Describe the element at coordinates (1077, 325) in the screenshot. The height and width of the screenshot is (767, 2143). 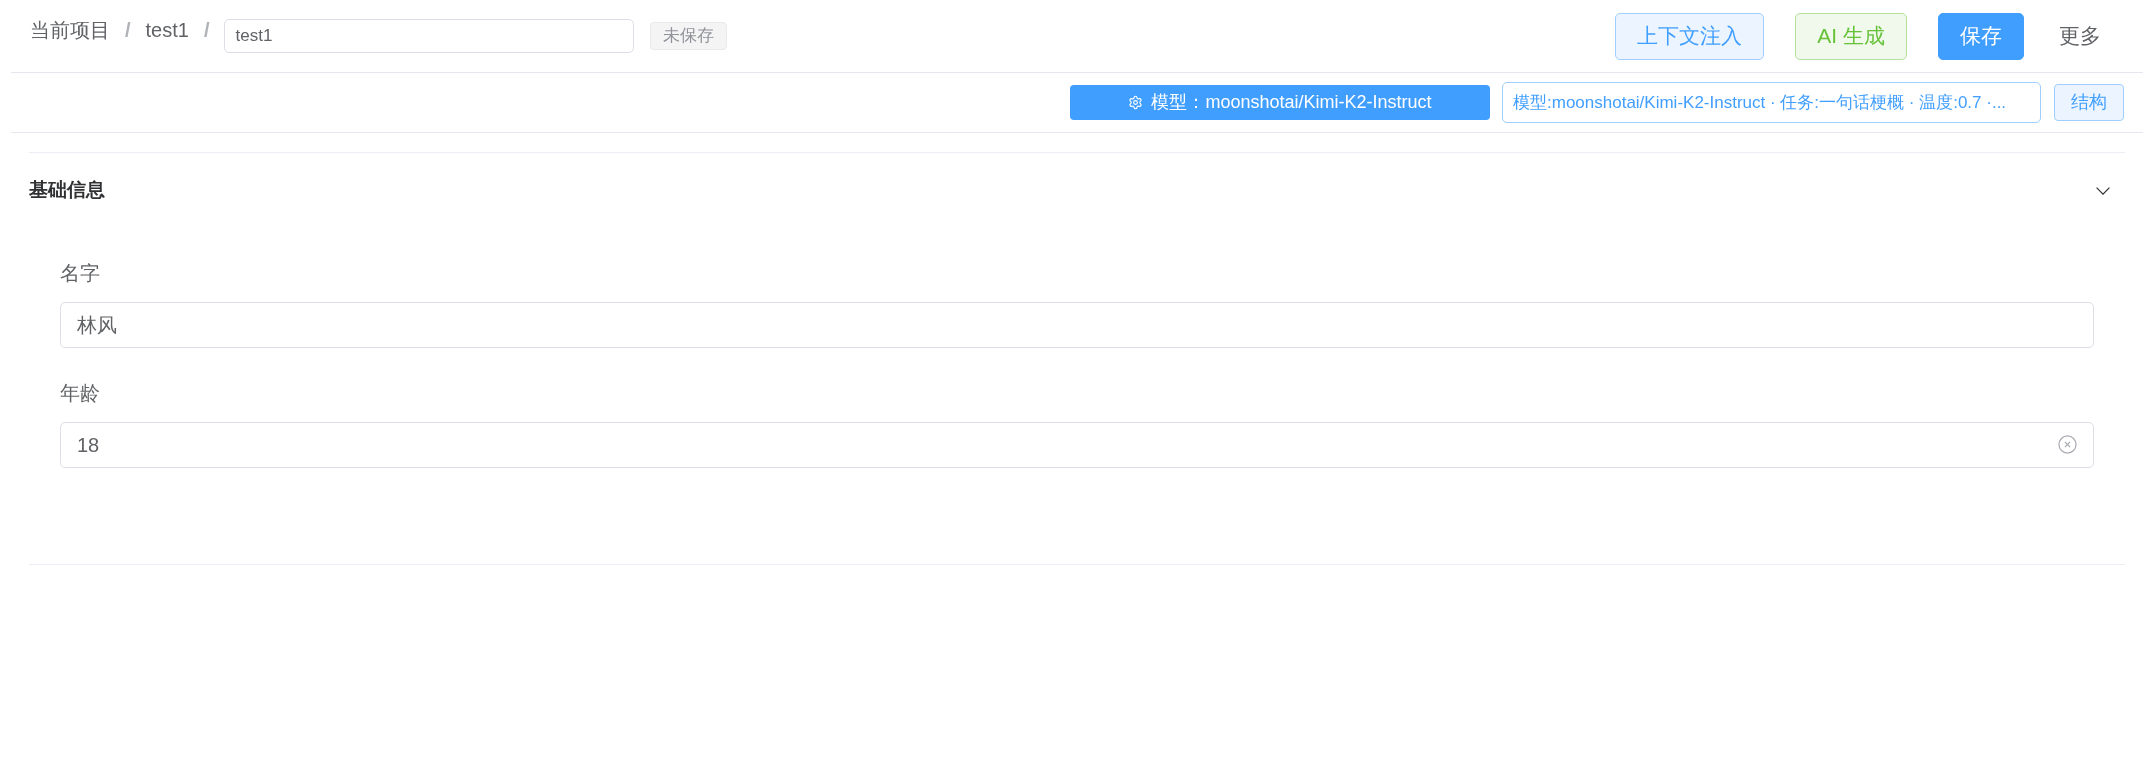
I see `text-field: 林风` at that location.